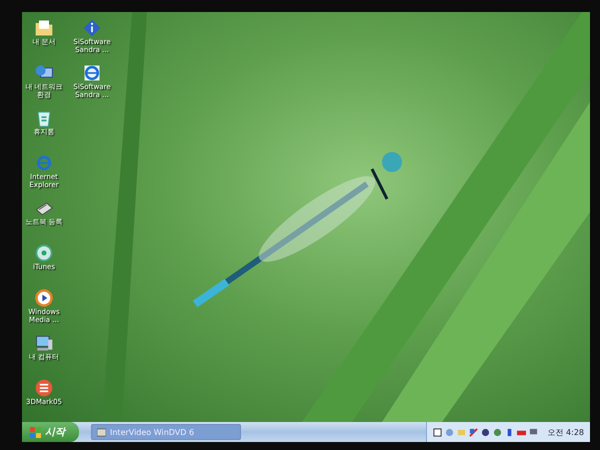 The width and height of the screenshot is (600, 450). Describe the element at coordinates (92, 73) in the screenshot. I see `browser-icon` at that location.